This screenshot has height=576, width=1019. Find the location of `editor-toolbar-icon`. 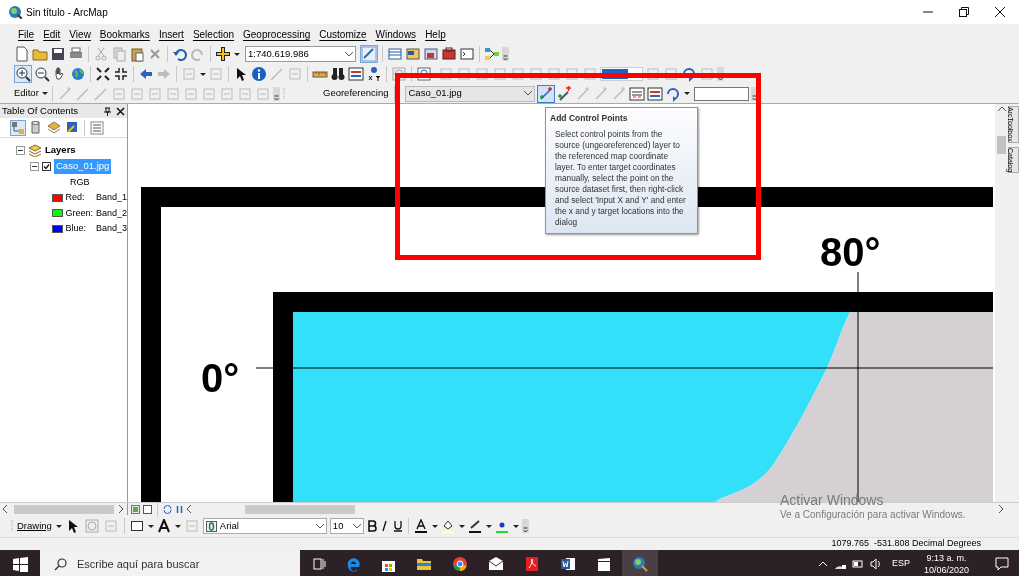

editor-toolbar-icon is located at coordinates (369, 54).